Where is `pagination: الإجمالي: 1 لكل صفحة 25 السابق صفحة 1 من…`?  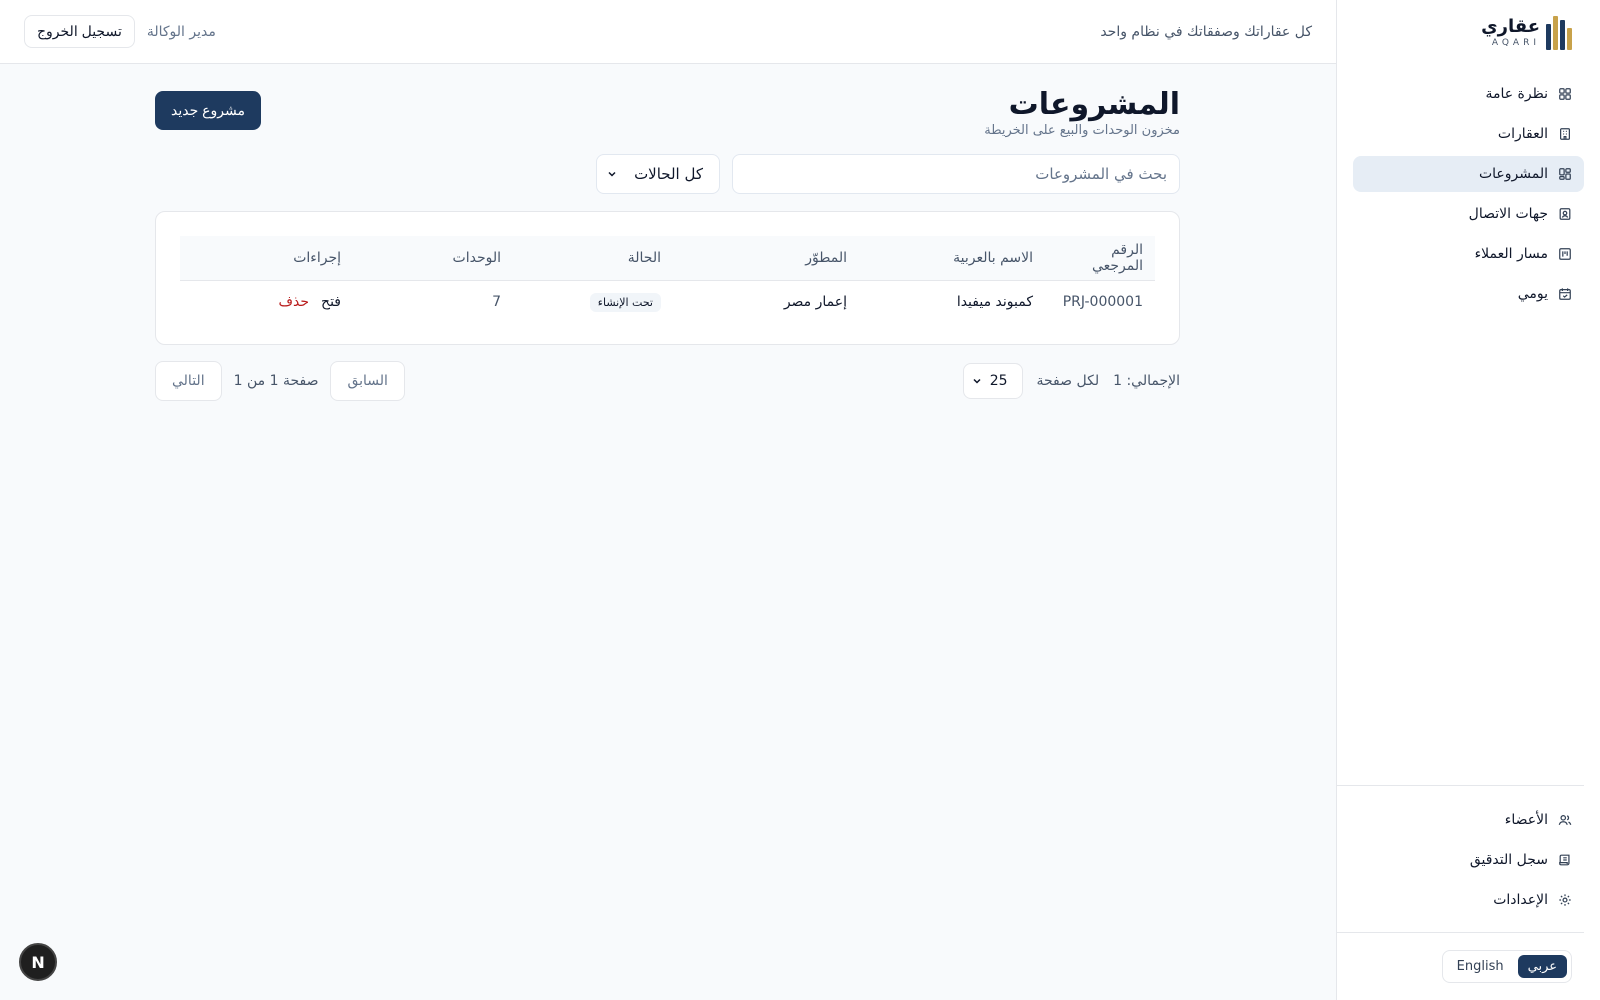
pagination: الإجمالي: 1 لكل صفحة 25 السابق صفحة 1 من… is located at coordinates (667, 381).